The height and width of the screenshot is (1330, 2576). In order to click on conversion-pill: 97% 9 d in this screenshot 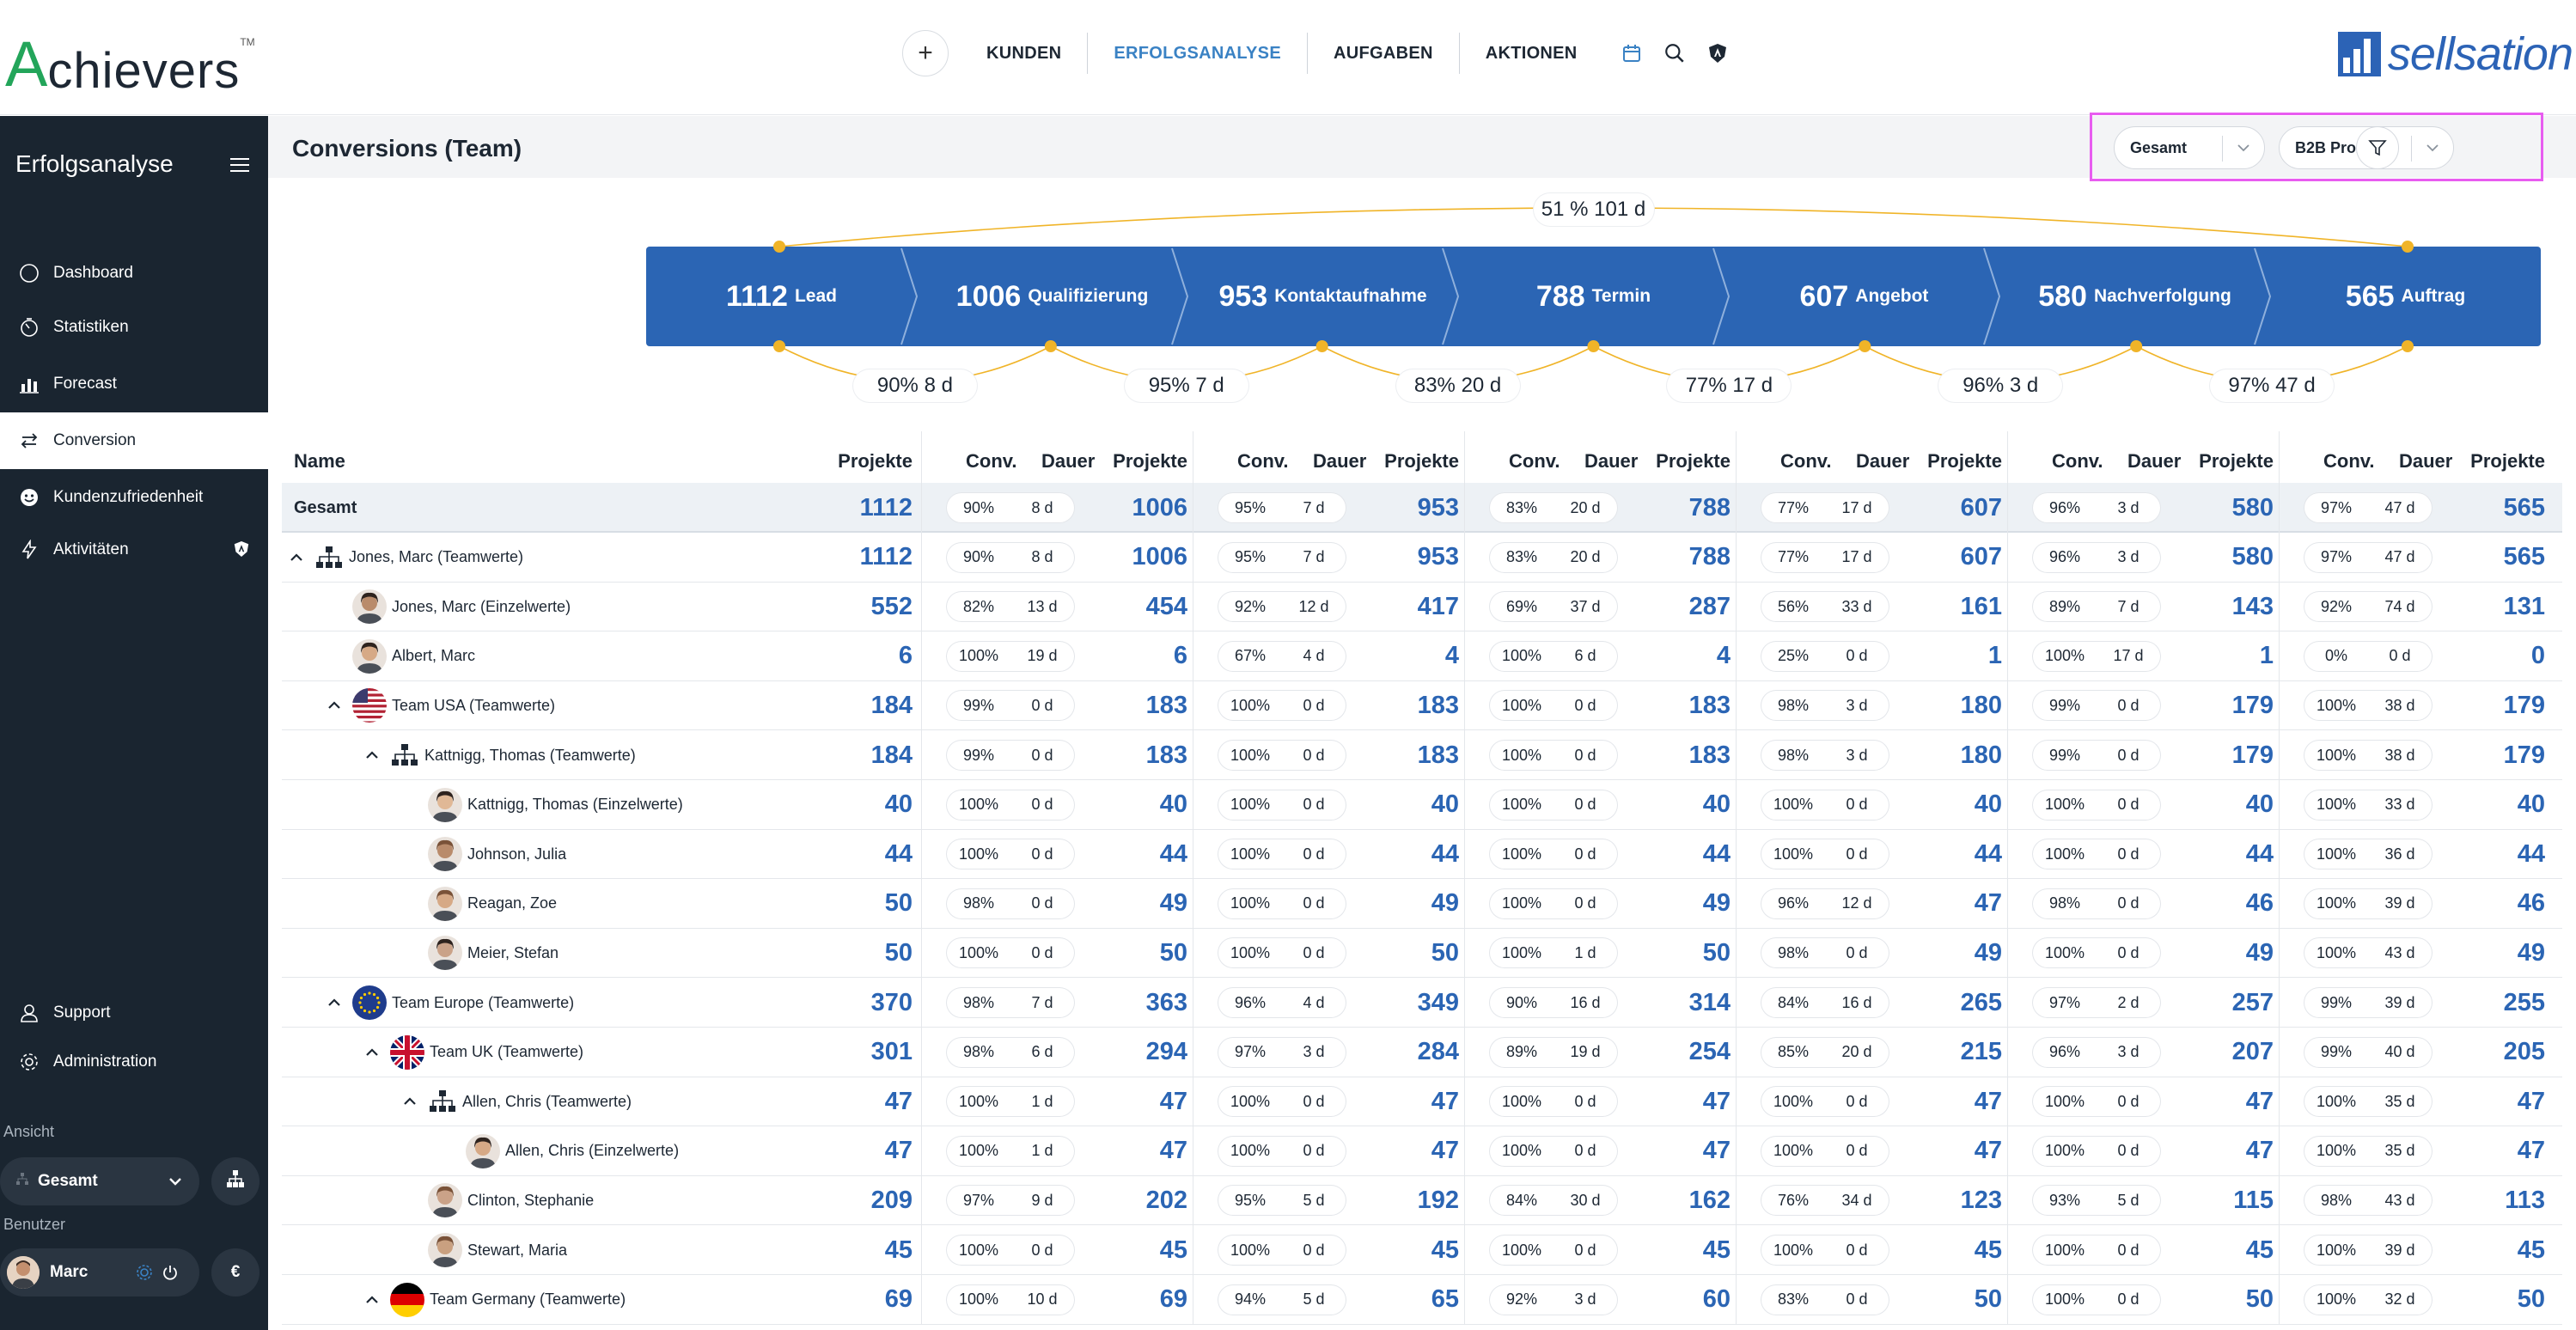, I will do `click(1011, 1201)`.